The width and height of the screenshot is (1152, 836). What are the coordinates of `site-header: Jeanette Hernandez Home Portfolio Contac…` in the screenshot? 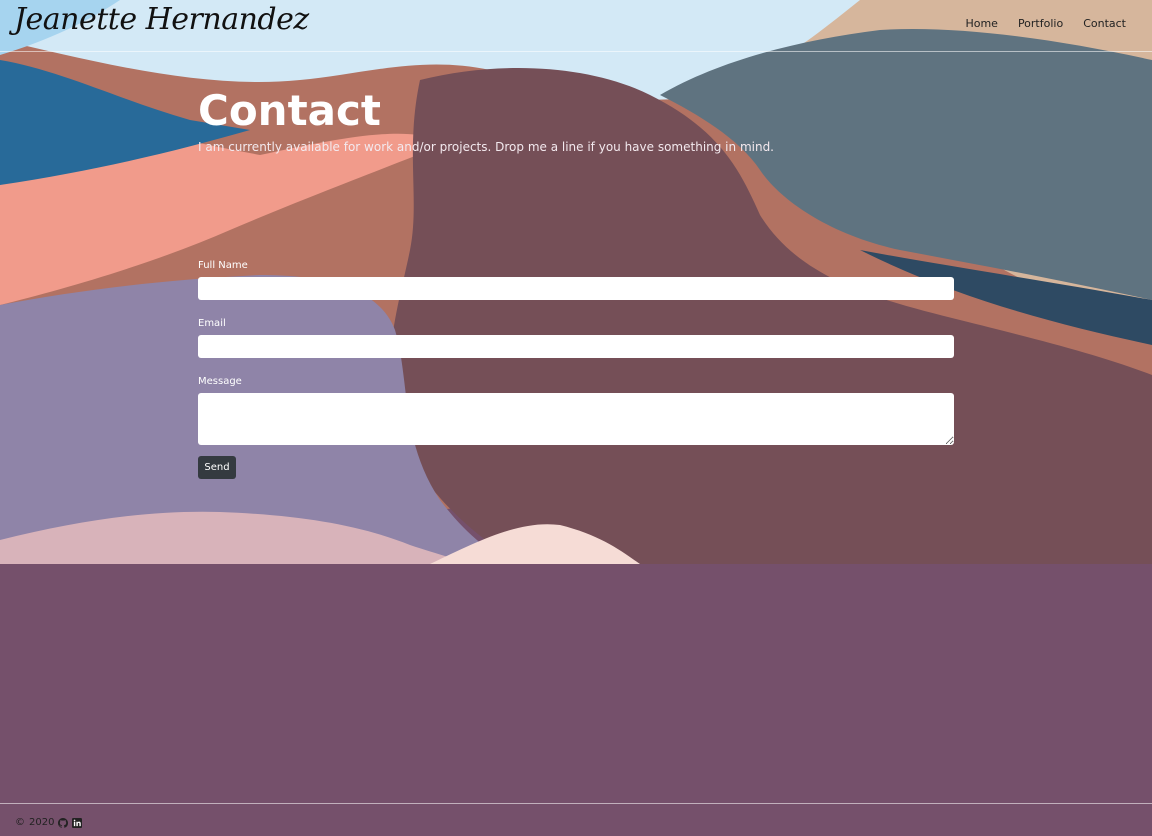 It's located at (576, 26).